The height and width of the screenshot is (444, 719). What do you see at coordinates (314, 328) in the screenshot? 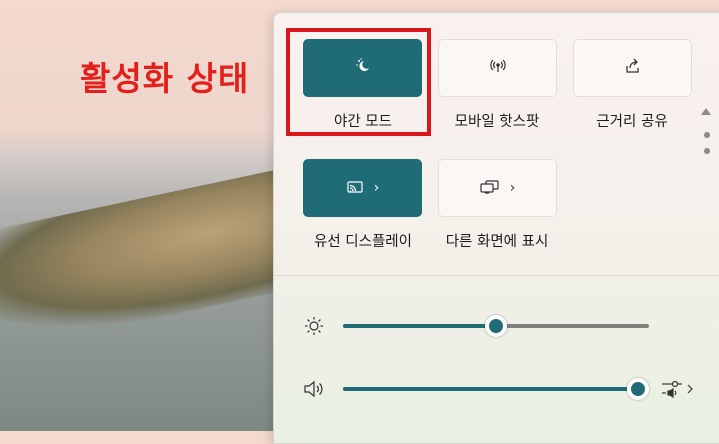
I see `sun-icon` at bounding box center [314, 328].